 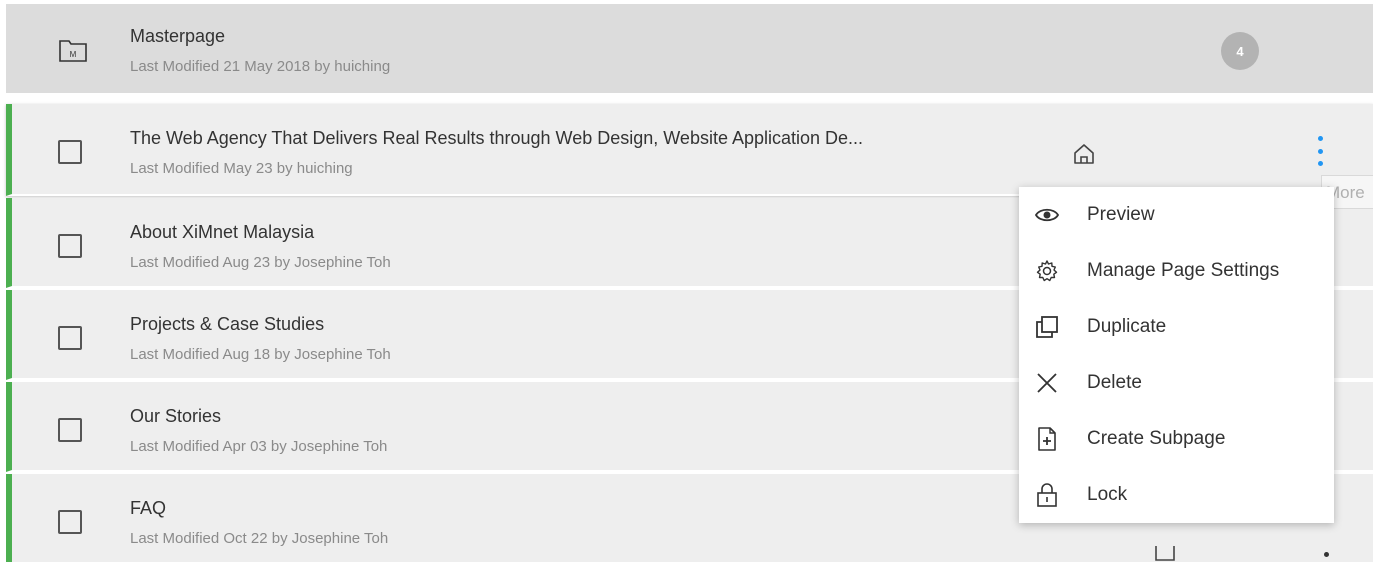 I want to click on eye-icon, so click(x=1047, y=215).